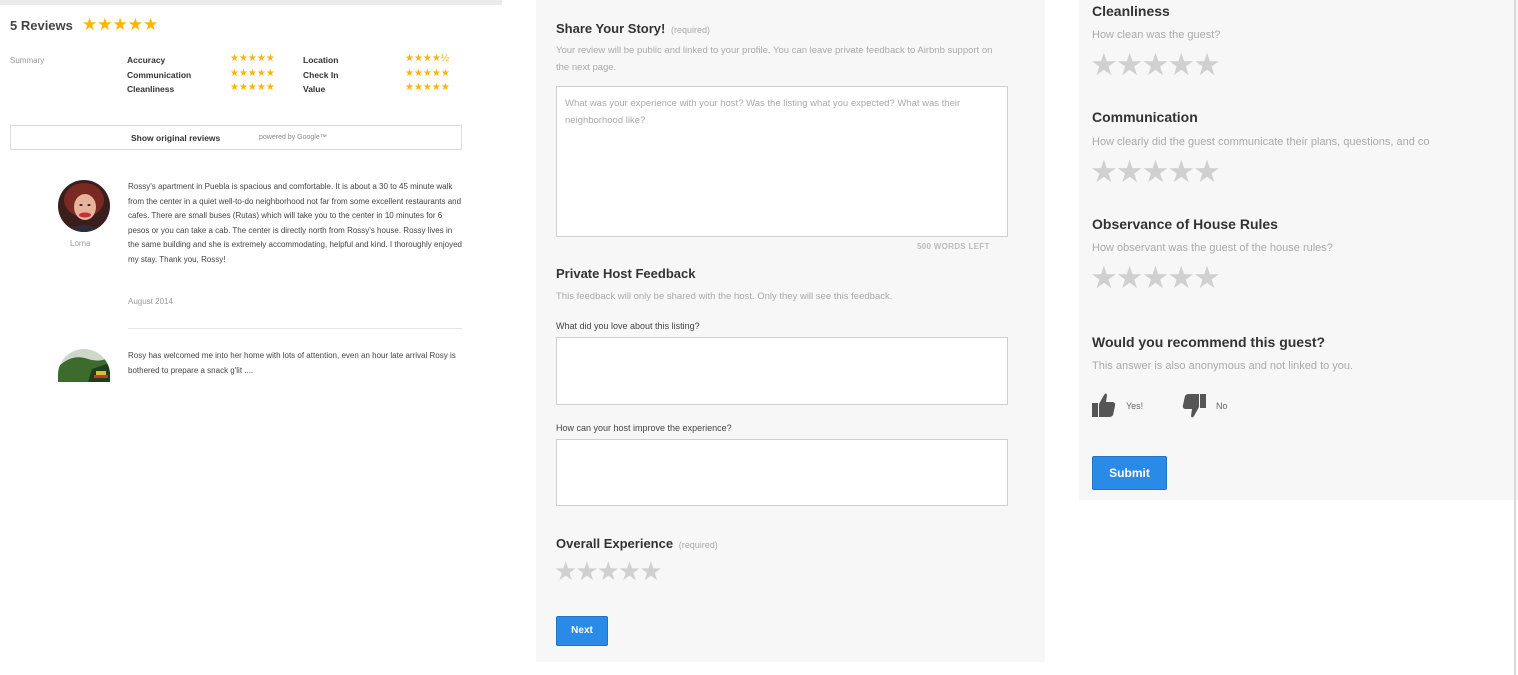 The height and width of the screenshot is (675, 1518). Describe the element at coordinates (1185, 224) in the screenshot. I see `house-rules-title: Observance of House Rules` at that location.